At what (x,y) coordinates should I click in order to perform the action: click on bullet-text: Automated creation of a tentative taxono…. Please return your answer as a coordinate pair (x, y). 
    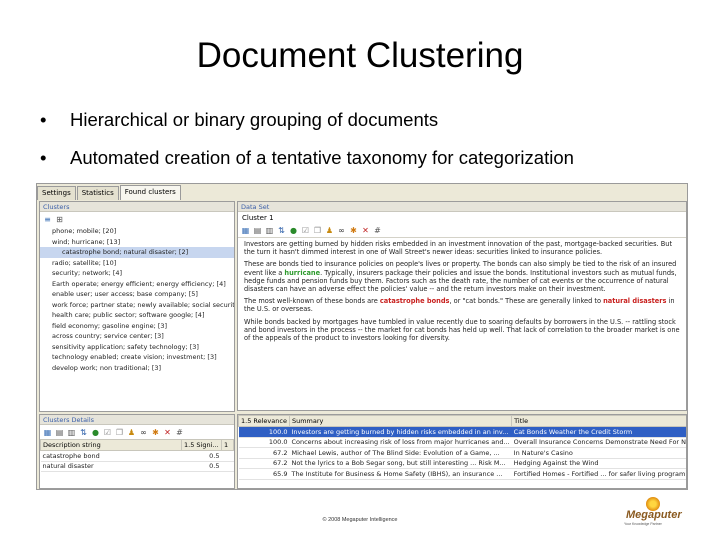
    Looking at the image, I should click on (322, 157).